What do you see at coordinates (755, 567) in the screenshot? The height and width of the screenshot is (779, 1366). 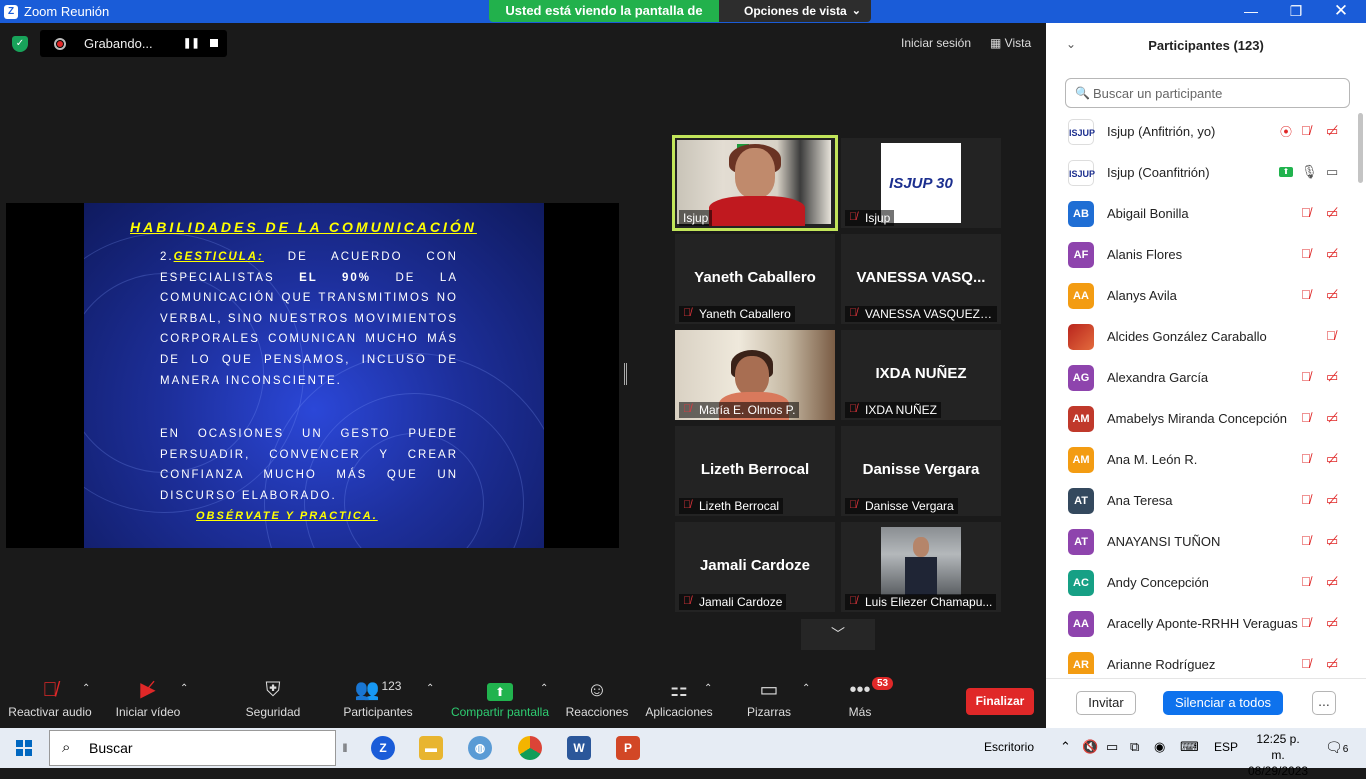 I see `video-tile: Jamali Cardoze 🎙̸ Jamali Cardoze` at bounding box center [755, 567].